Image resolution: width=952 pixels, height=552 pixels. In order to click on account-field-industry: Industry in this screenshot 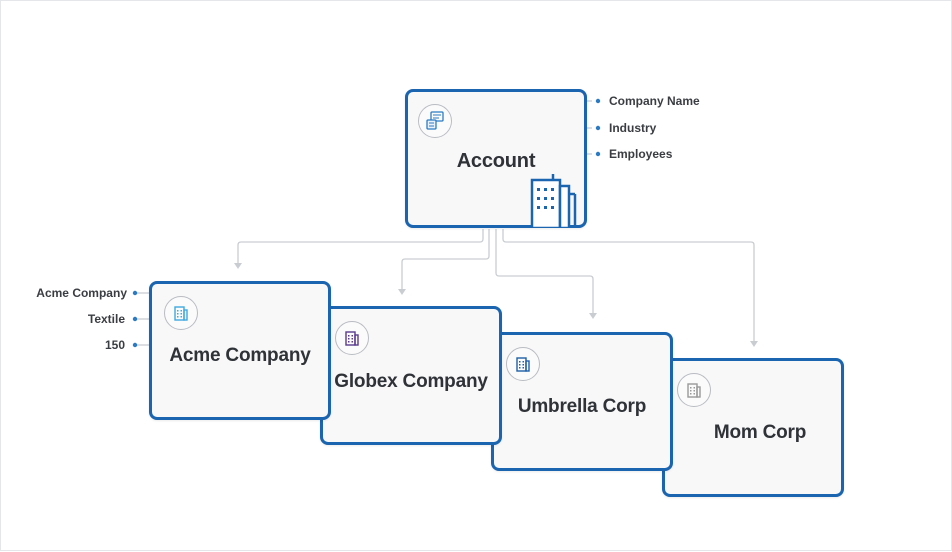, I will do `click(633, 128)`.